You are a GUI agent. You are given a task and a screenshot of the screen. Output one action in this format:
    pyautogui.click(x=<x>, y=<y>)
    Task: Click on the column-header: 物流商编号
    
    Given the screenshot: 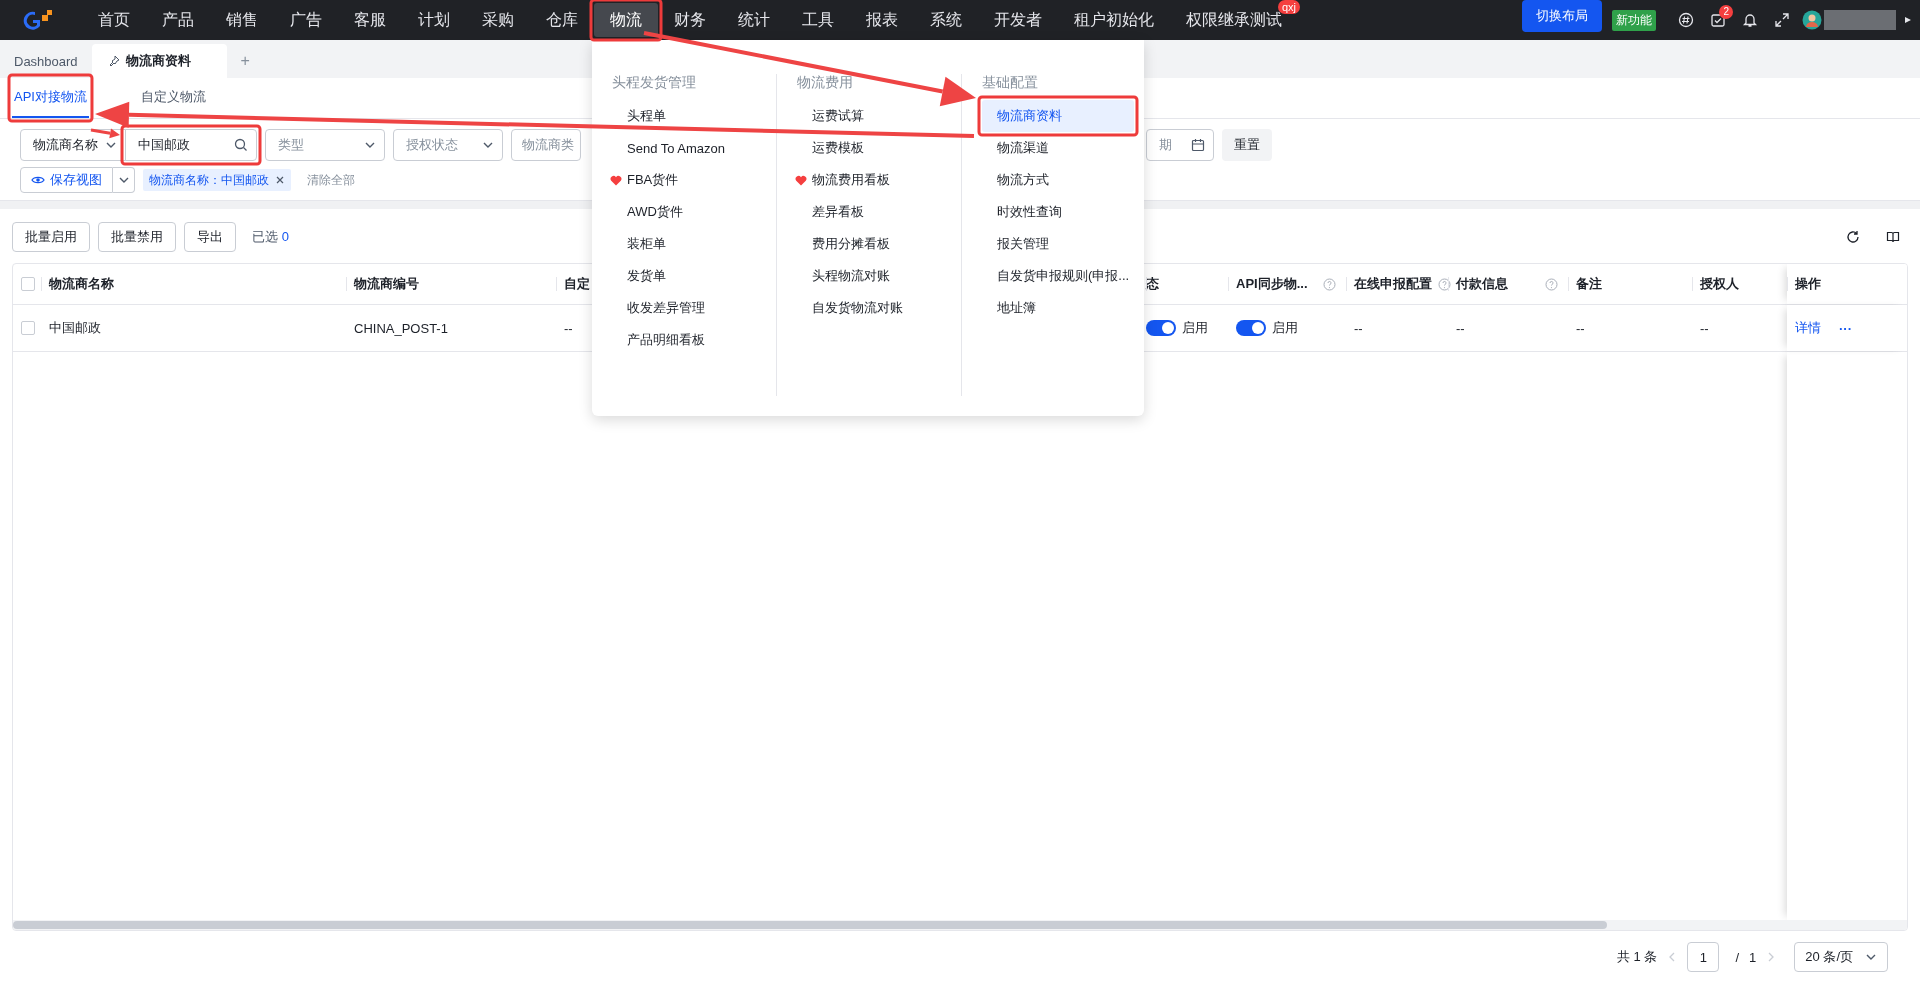 What is the action you would take?
    pyautogui.click(x=386, y=284)
    